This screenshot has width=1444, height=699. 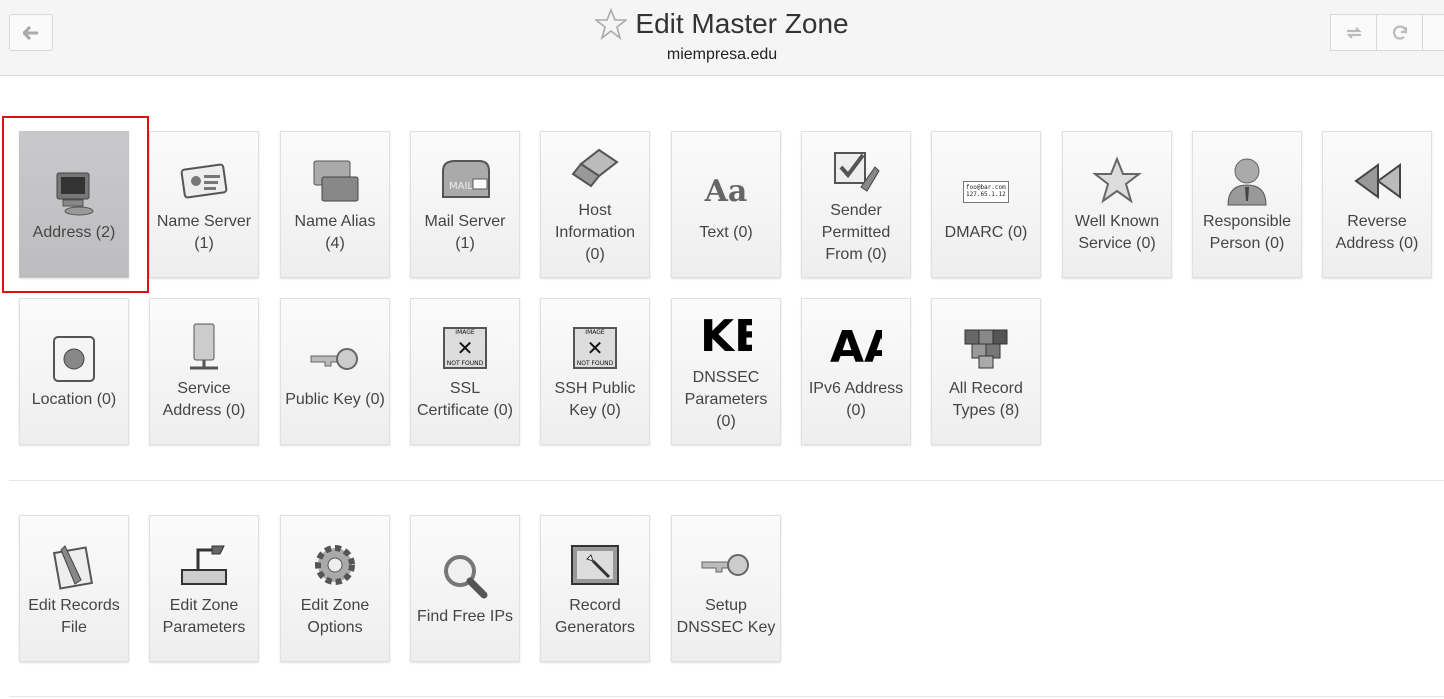 I want to click on record-type-all: All Record Types (8), so click(x=986, y=371).